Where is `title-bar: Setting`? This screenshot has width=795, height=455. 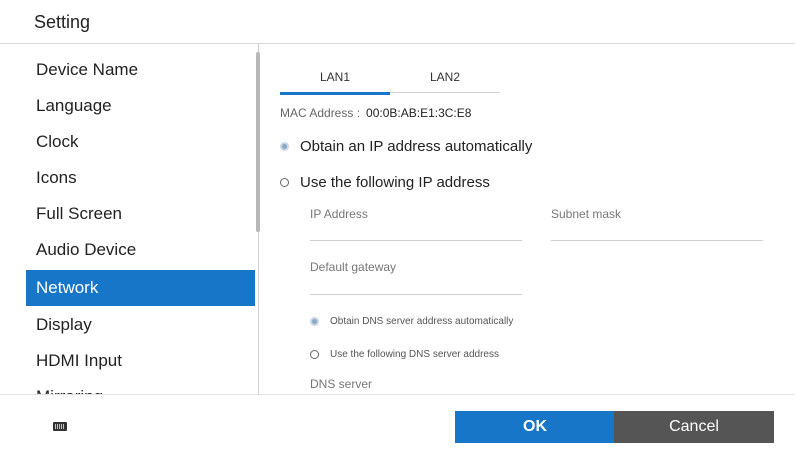 title-bar: Setting is located at coordinates (397, 22).